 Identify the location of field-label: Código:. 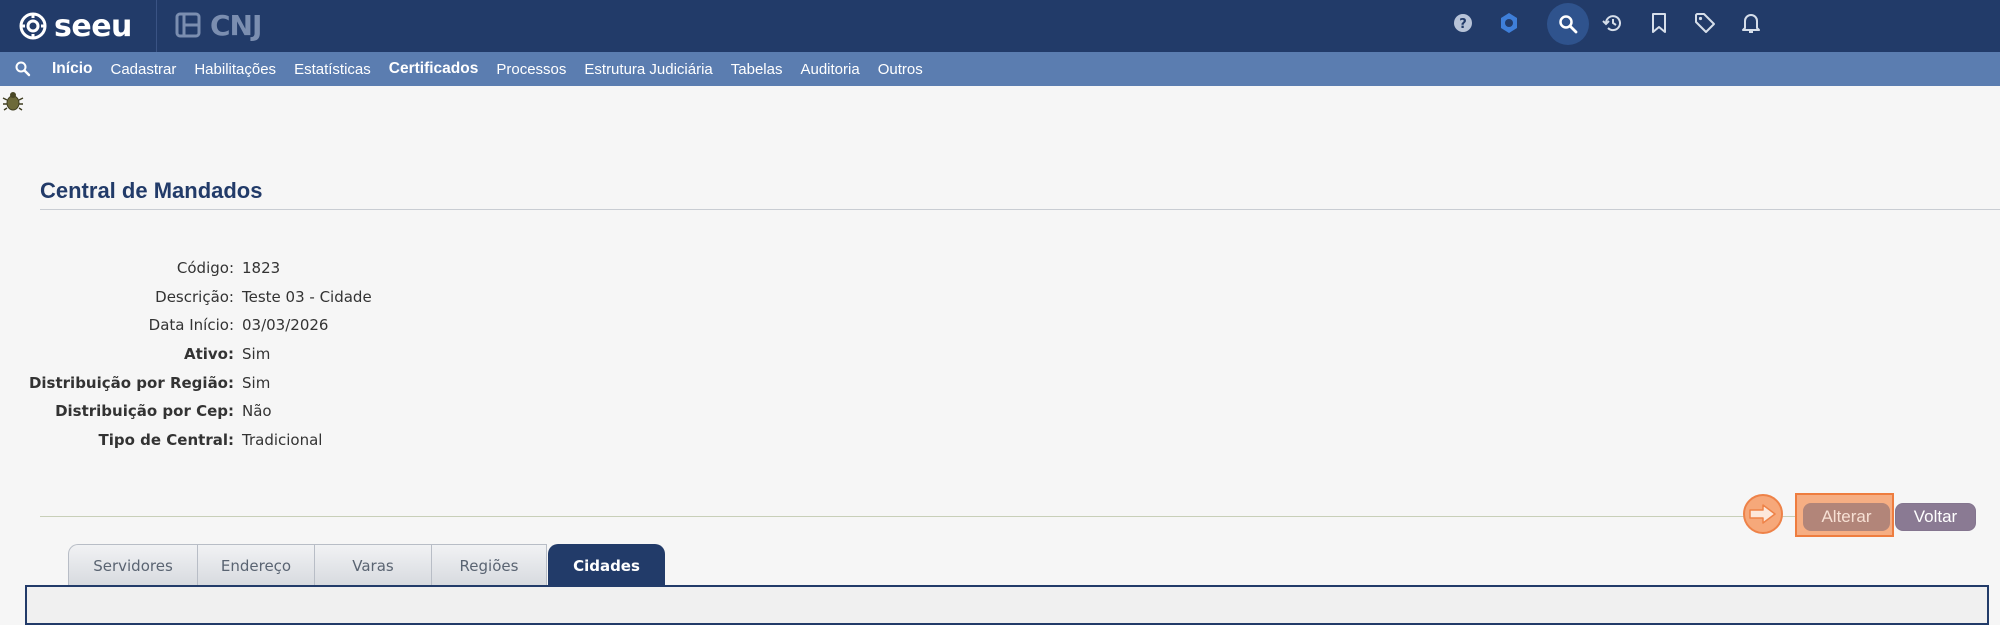
(205, 268).